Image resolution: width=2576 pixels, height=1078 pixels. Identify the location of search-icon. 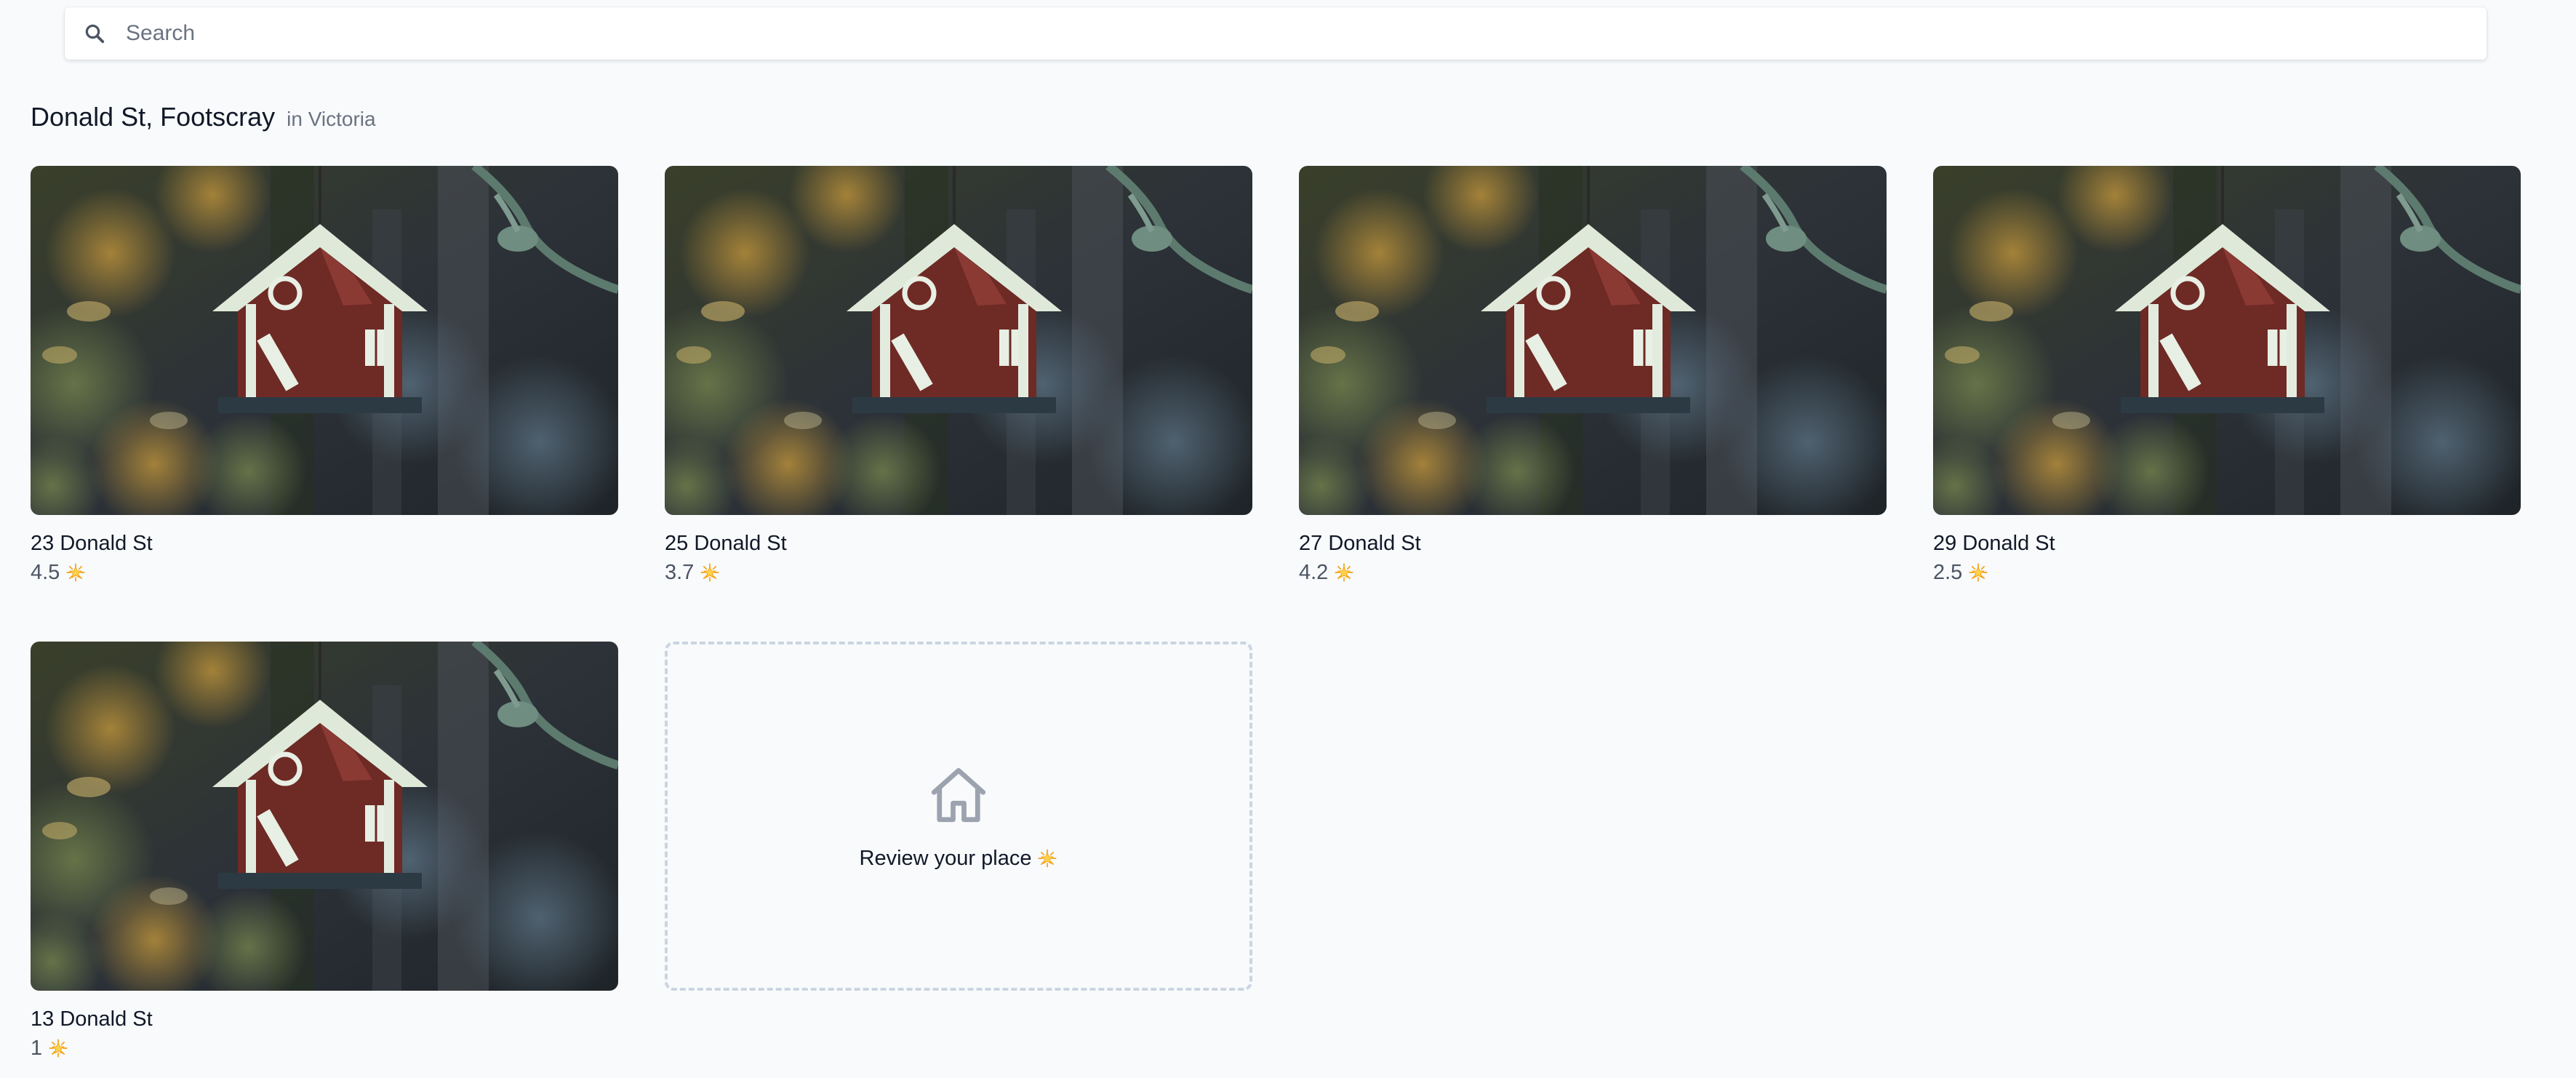
(94, 33).